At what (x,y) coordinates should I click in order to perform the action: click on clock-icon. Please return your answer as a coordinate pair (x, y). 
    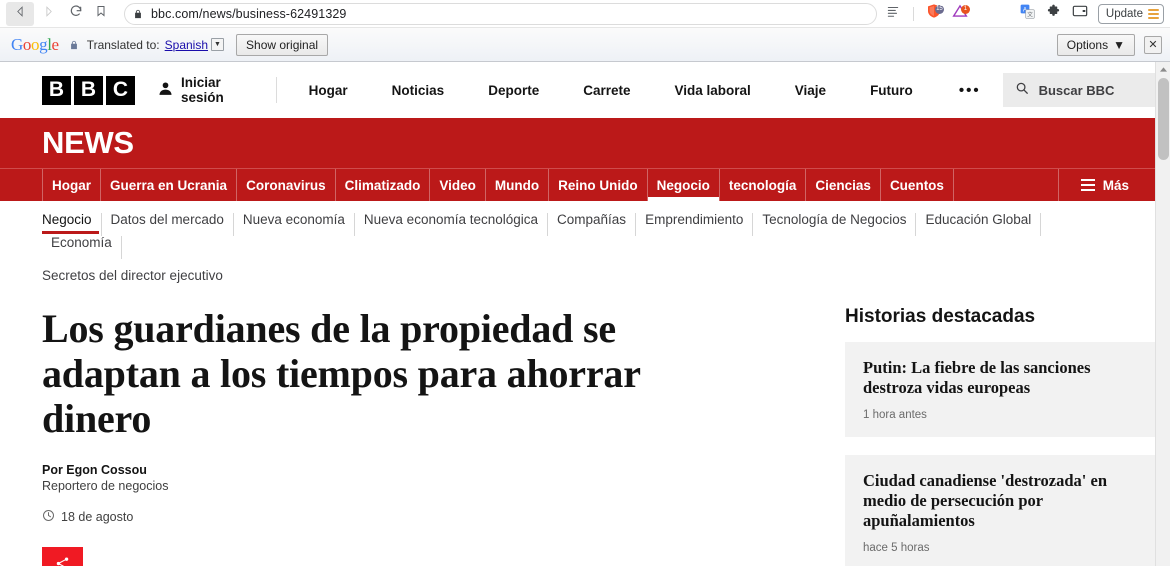
    Looking at the image, I should click on (48, 517).